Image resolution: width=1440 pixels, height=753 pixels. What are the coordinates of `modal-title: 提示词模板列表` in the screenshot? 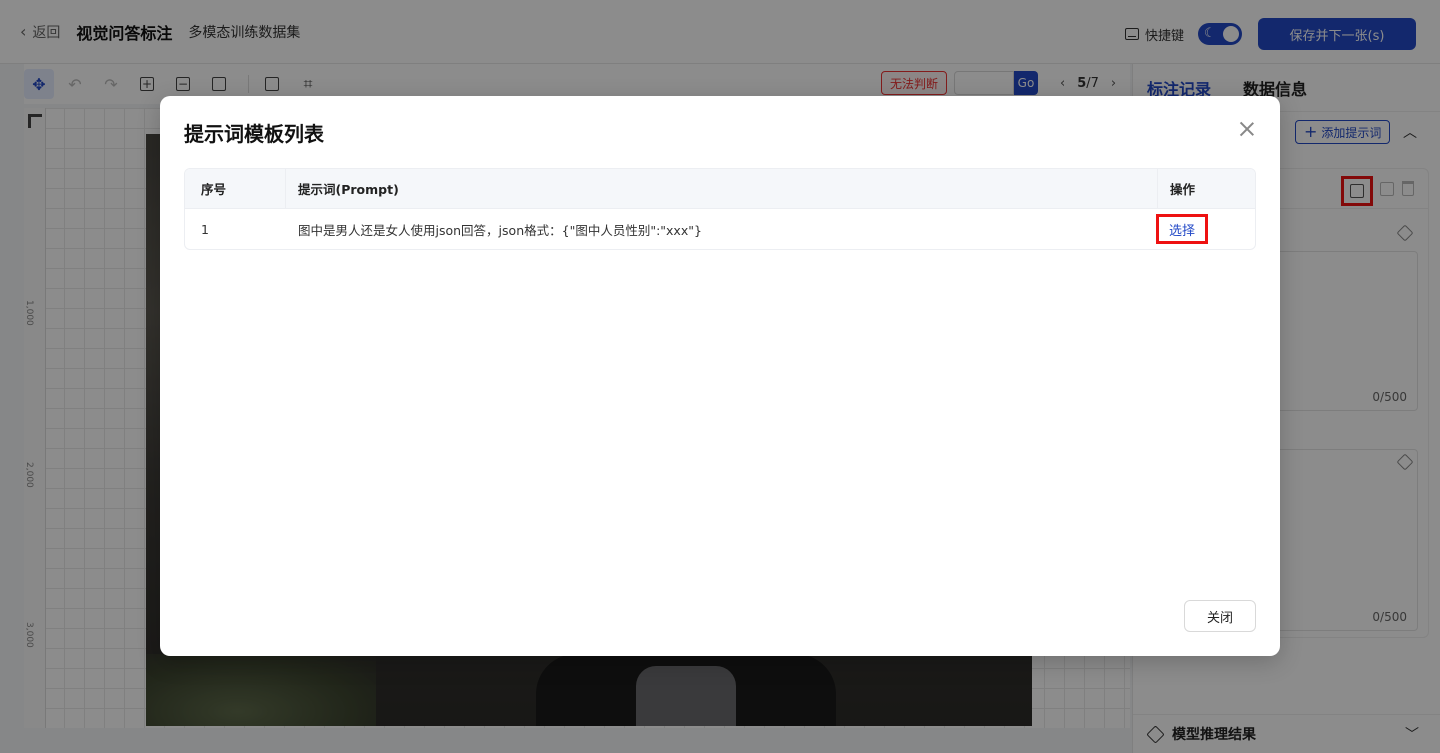 It's located at (254, 134).